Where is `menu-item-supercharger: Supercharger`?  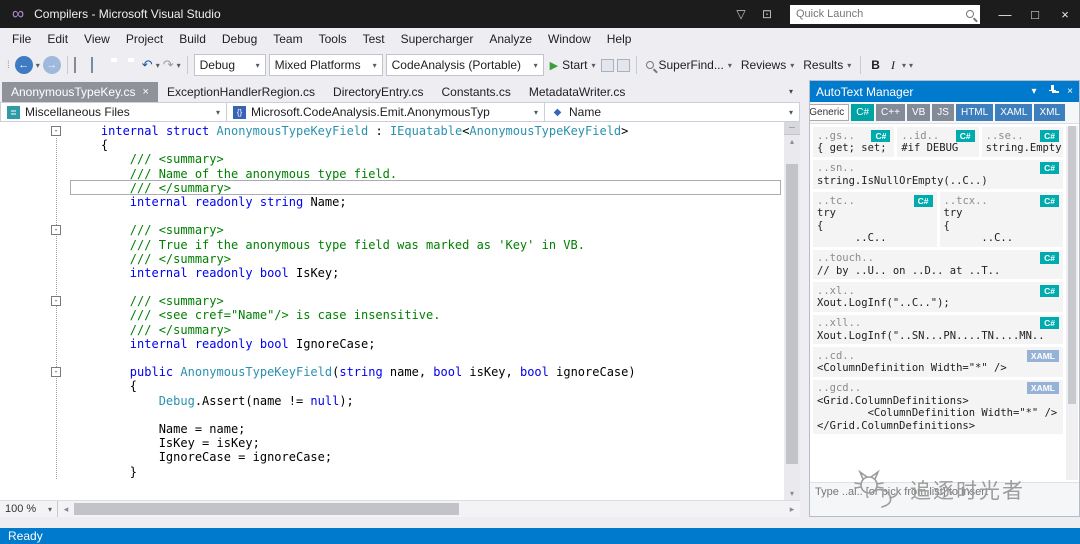 menu-item-supercharger: Supercharger is located at coordinates (437, 39).